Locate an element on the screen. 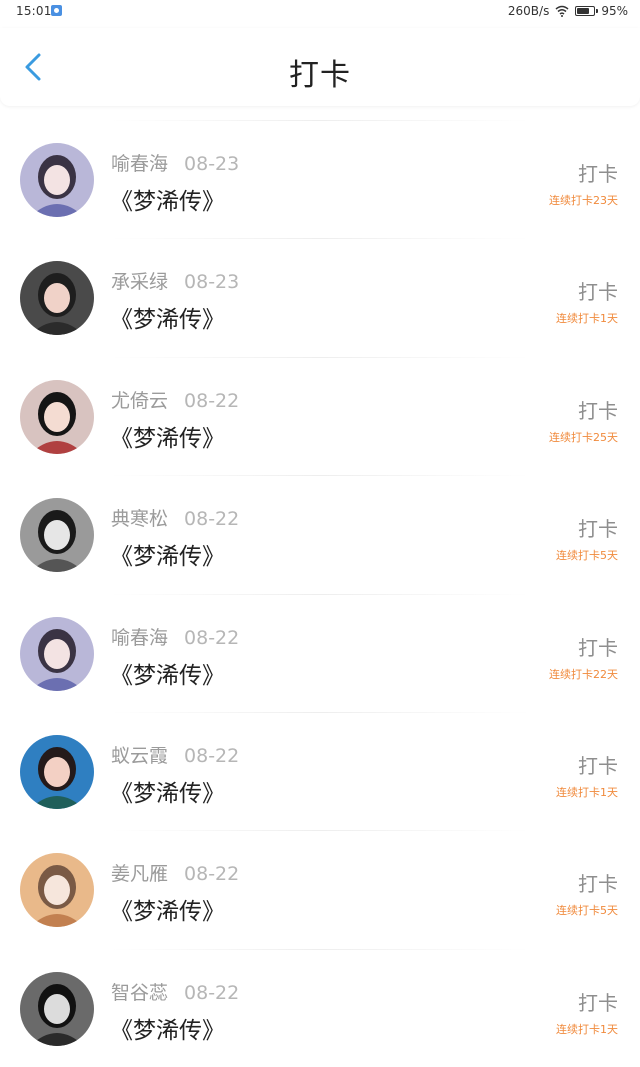 This screenshot has height=1067, width=640. user-name: 智谷蕊 is located at coordinates (139, 993).